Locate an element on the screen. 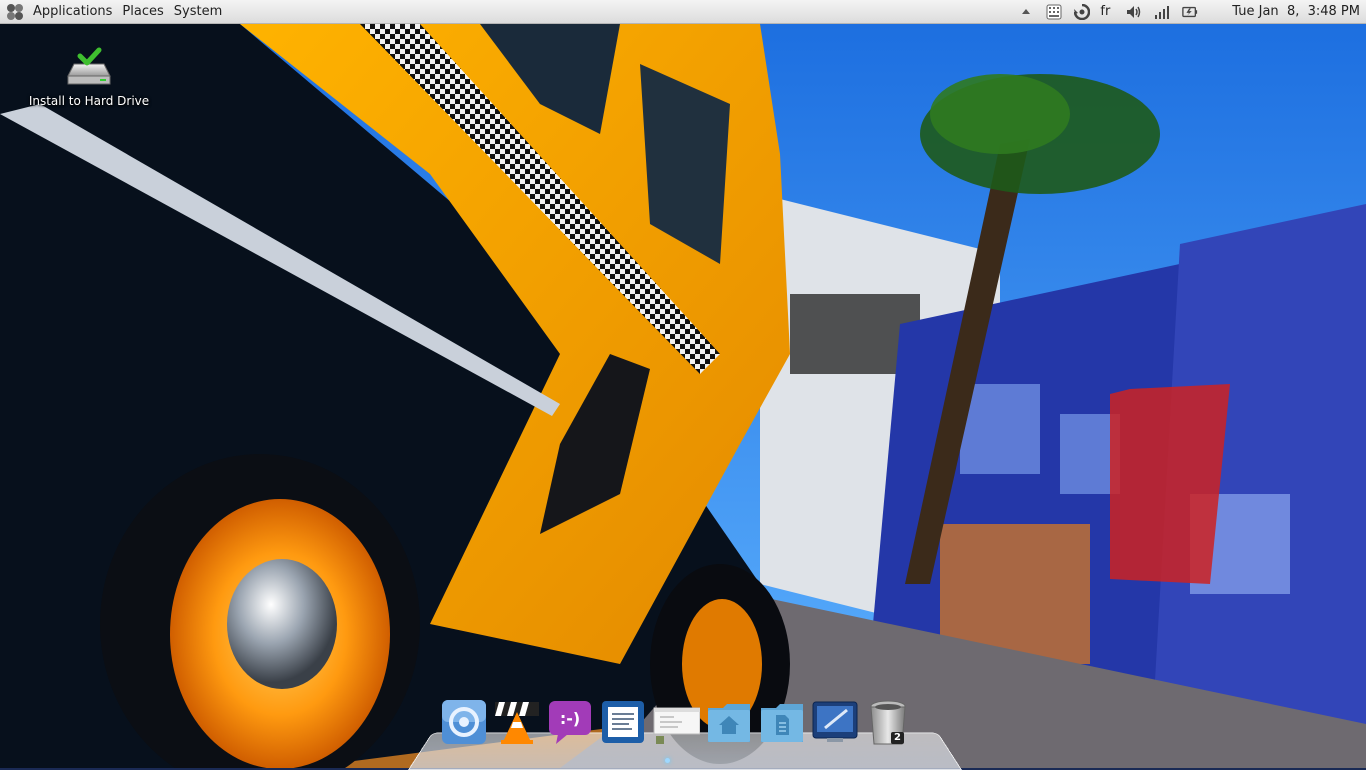 The width and height of the screenshot is (1366, 770). documents-icon is located at coordinates (782, 723).